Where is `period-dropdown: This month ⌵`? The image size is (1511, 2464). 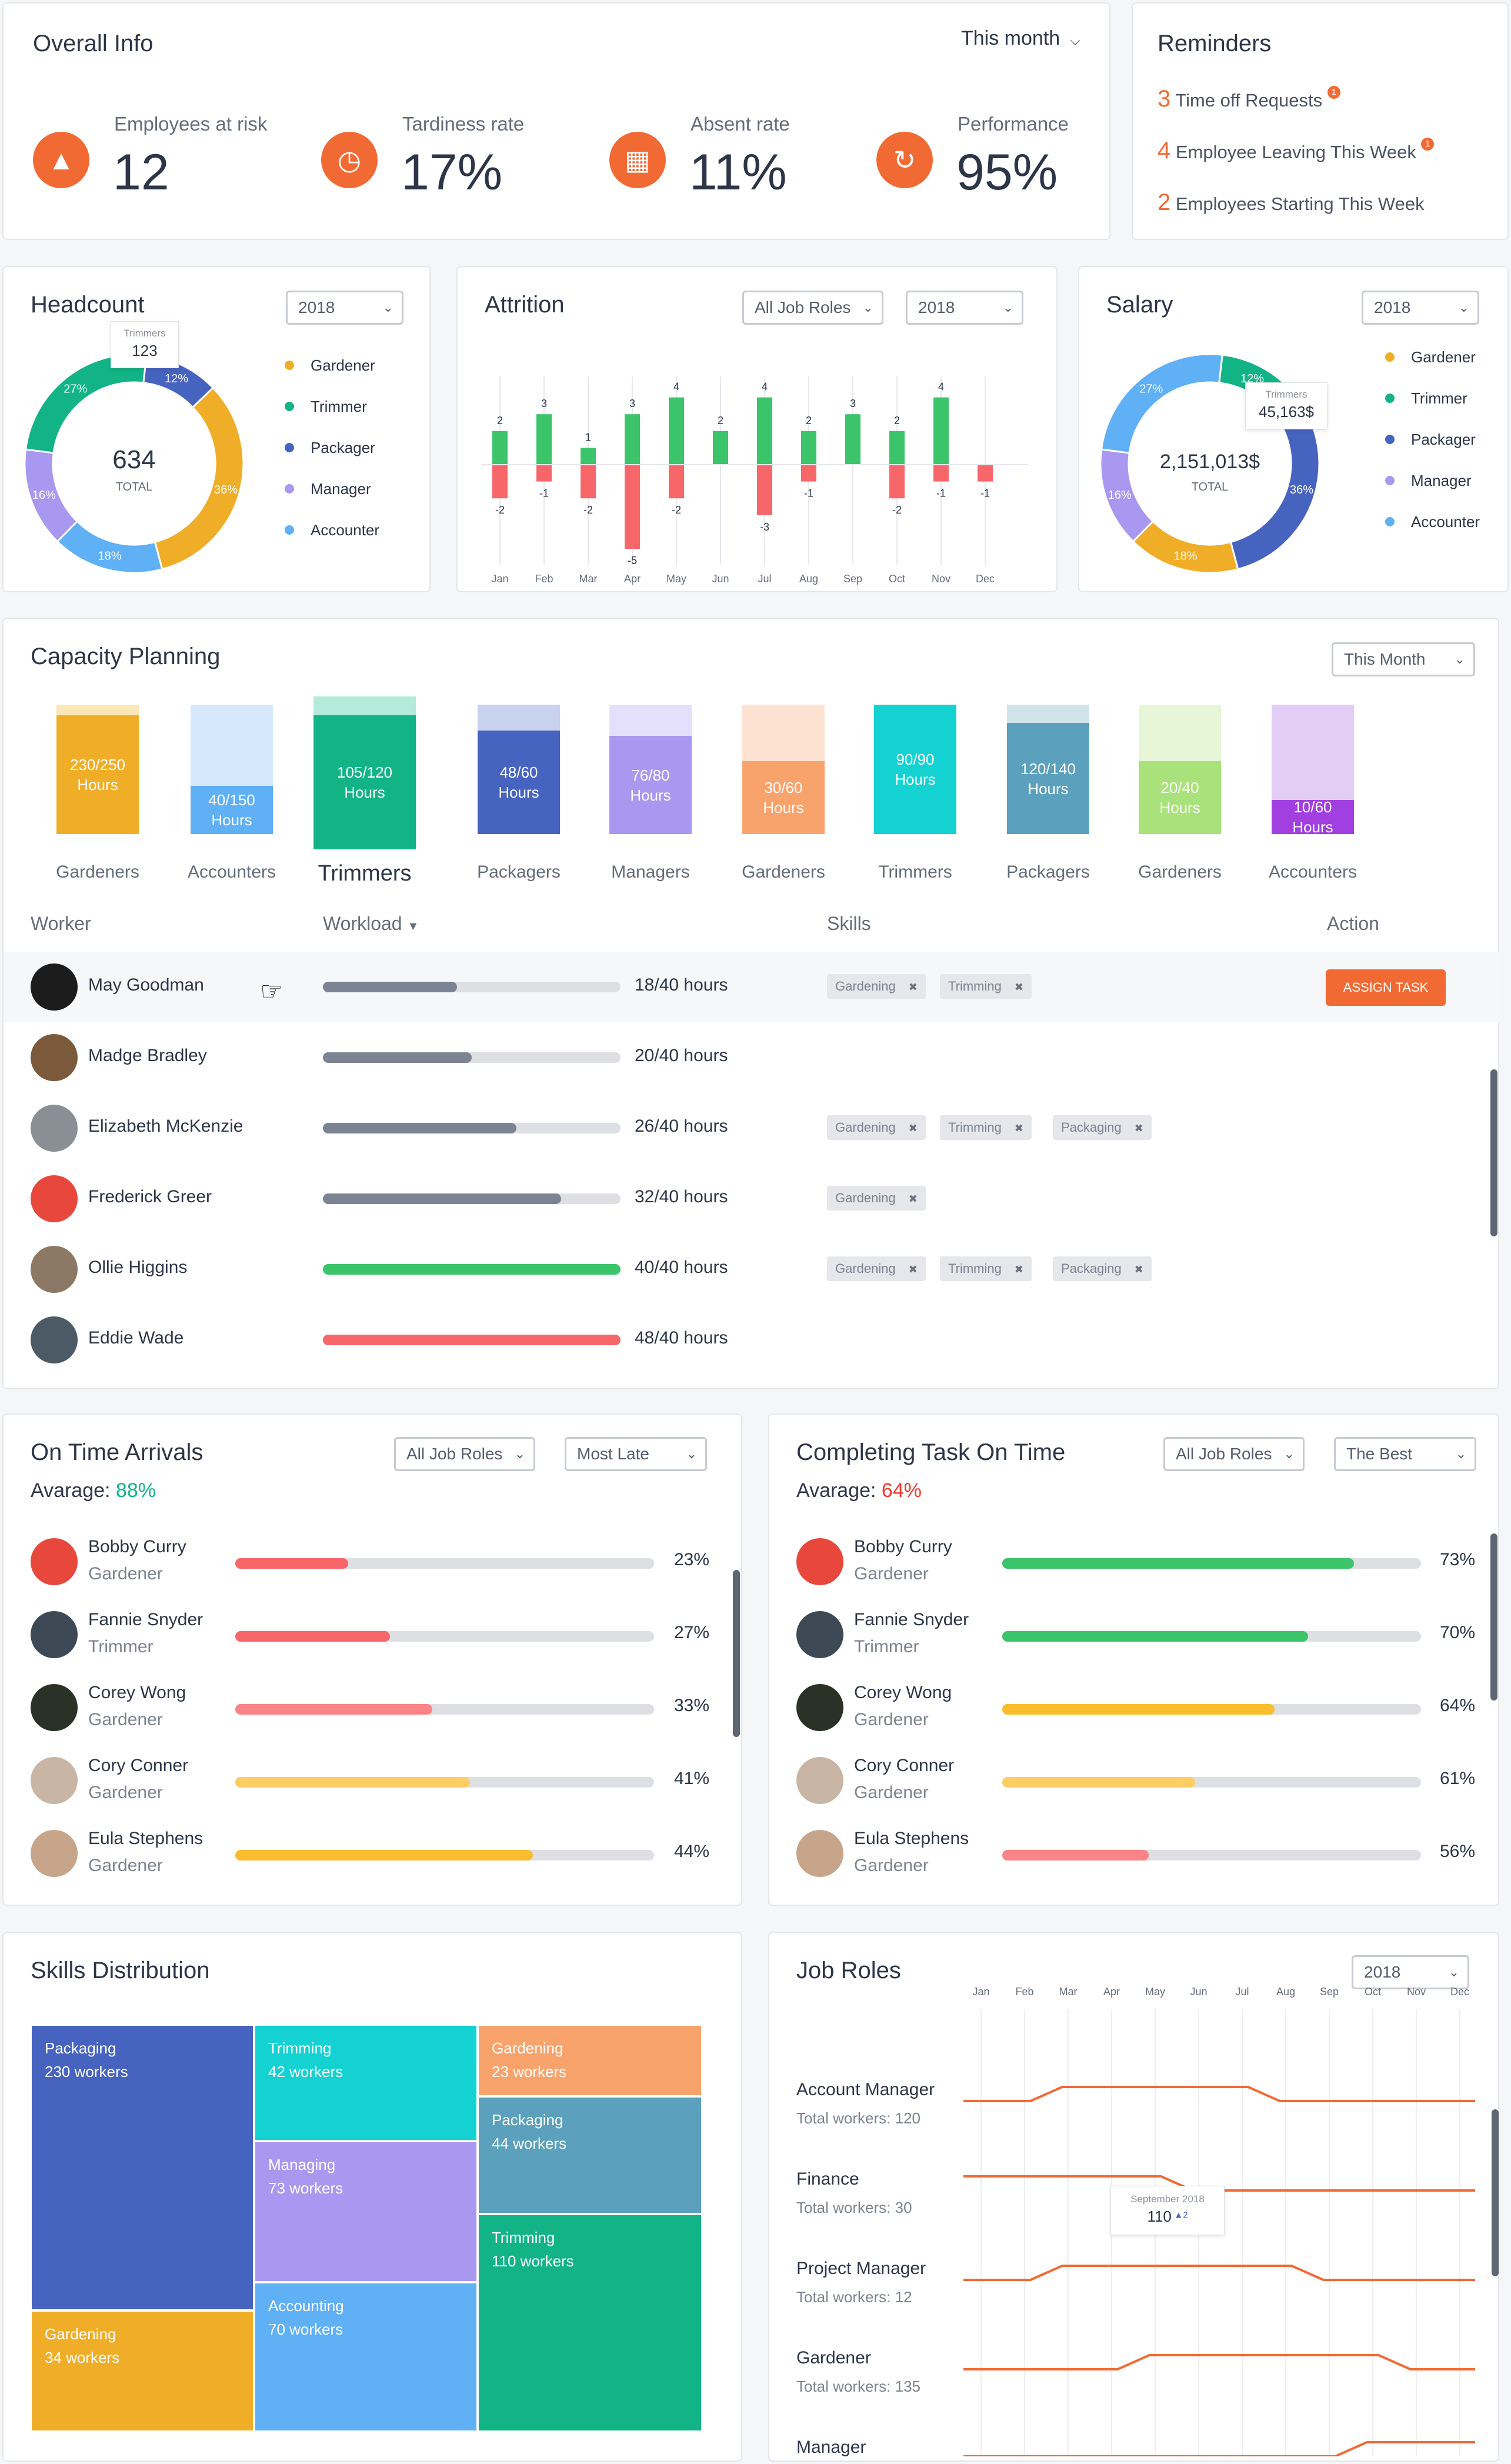 period-dropdown: This month ⌵ is located at coordinates (1020, 38).